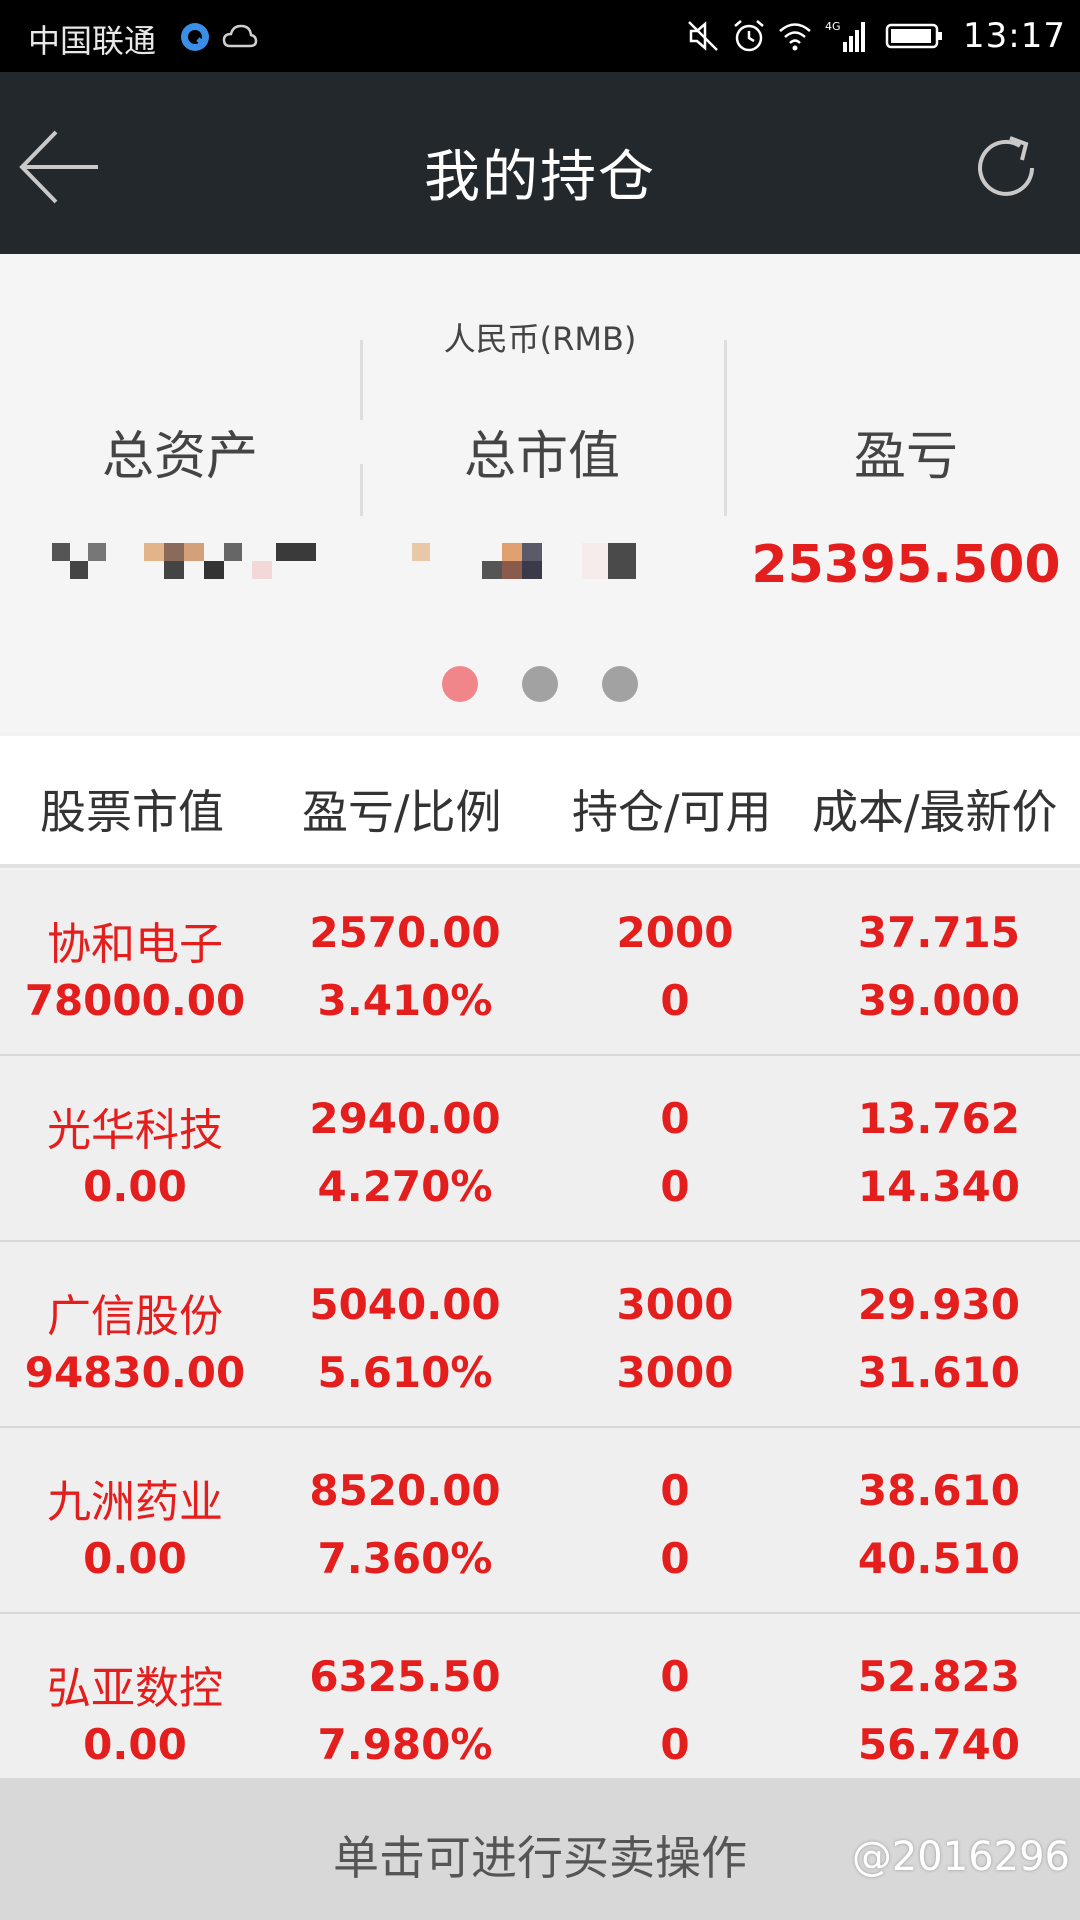 Image resolution: width=1080 pixels, height=1920 pixels. Describe the element at coordinates (240, 36) in the screenshot. I see `weather-cloud-icon` at that location.